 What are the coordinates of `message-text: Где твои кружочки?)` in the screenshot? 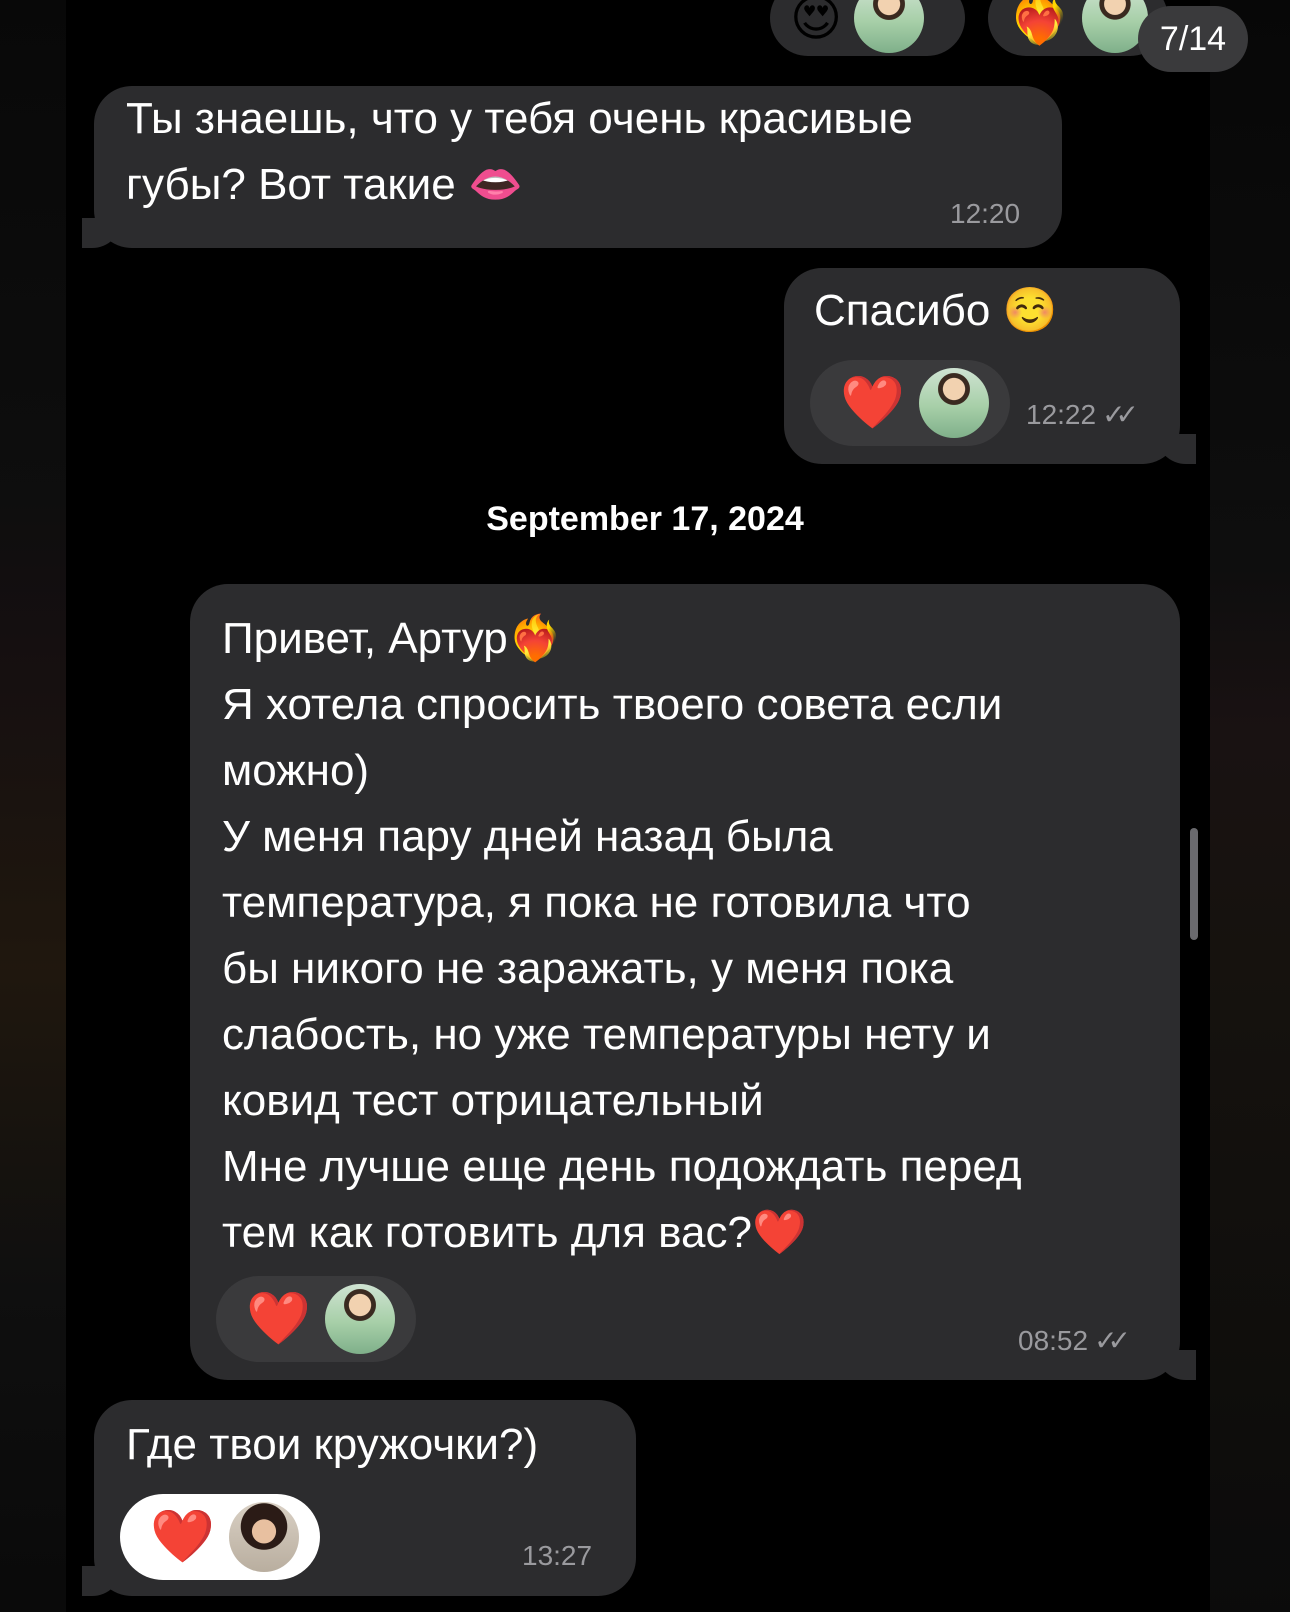 It's located at (332, 1444).